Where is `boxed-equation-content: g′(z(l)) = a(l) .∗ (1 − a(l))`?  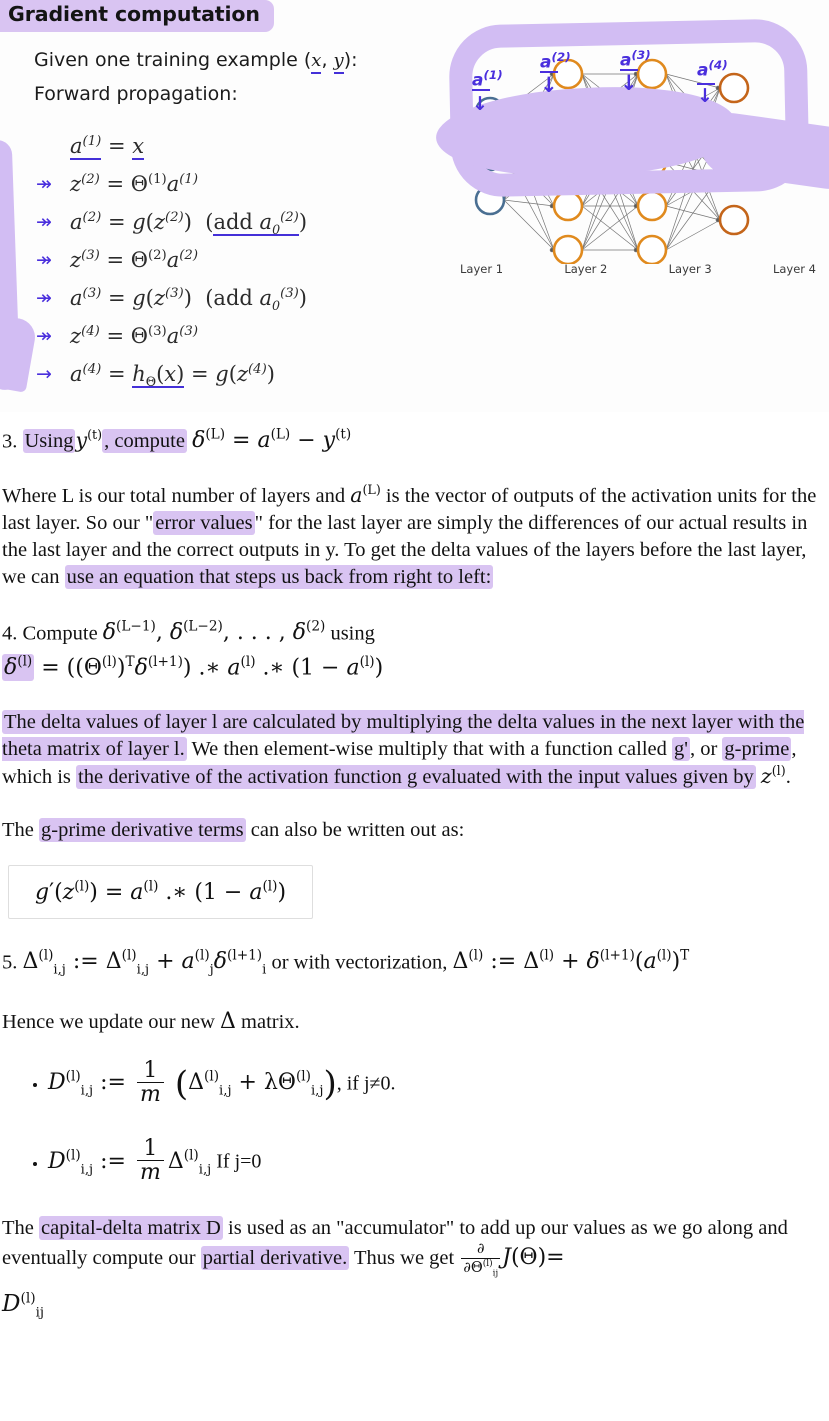
boxed-equation-content: g′(z(l)) = a(l) .∗ (1 − a(l)) is located at coordinates (161, 892).